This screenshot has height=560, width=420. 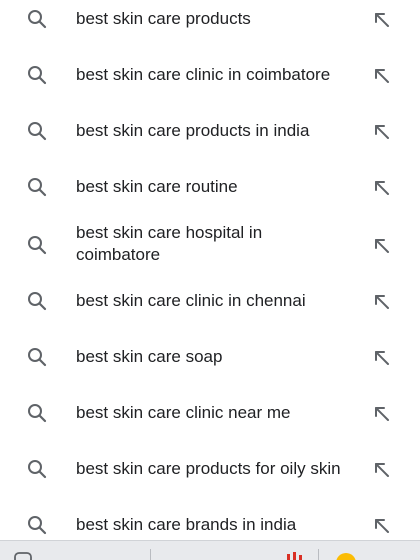 What do you see at coordinates (203, 74) in the screenshot?
I see `suggestion-text: best skin care clinic in coimbatore` at bounding box center [203, 74].